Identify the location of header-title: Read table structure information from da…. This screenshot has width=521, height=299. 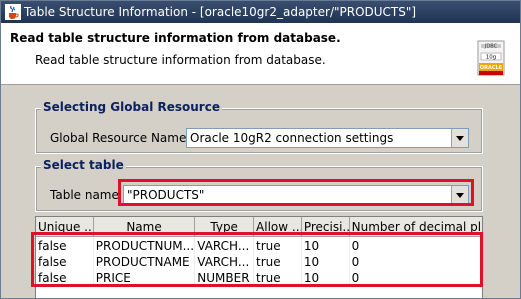
(175, 38).